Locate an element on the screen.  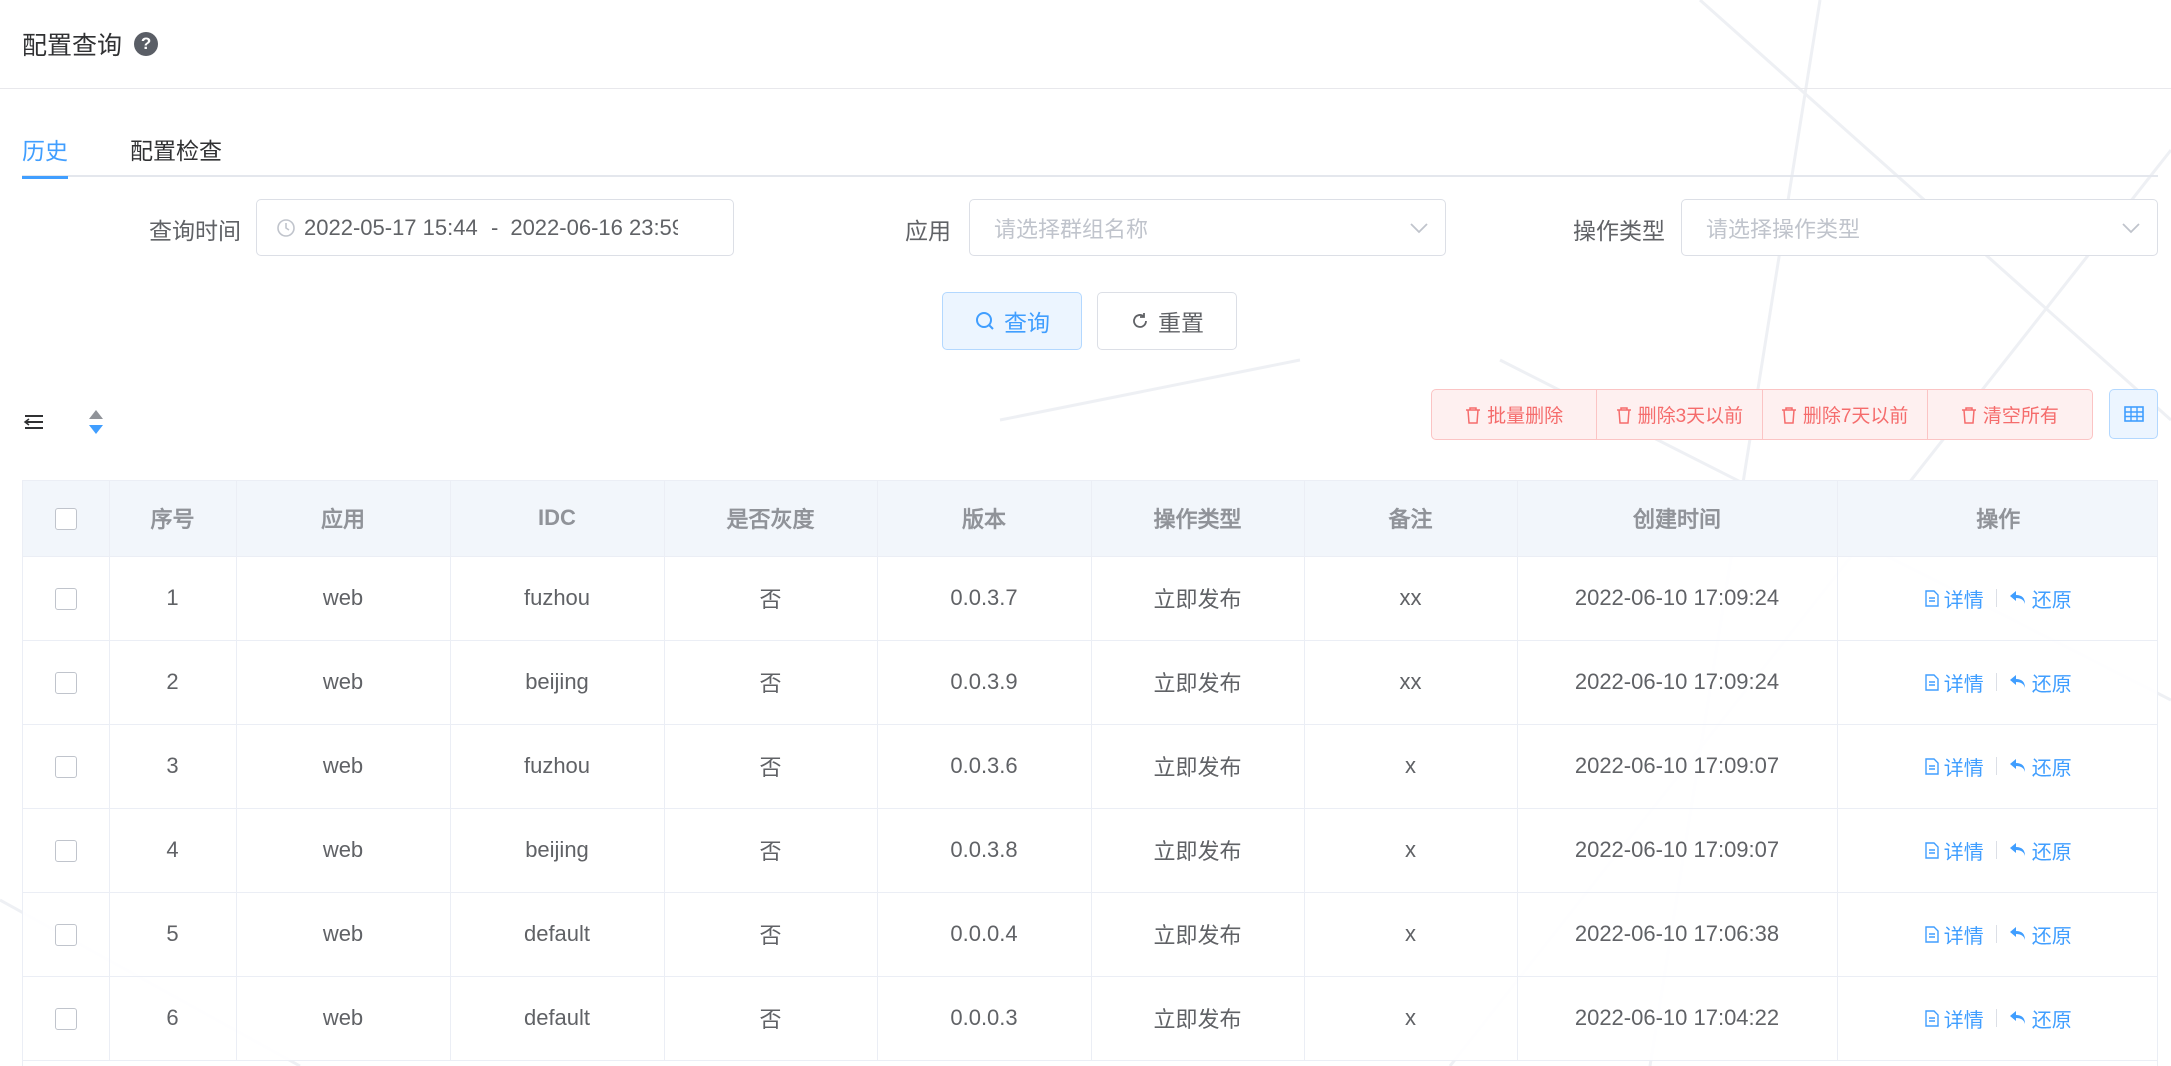
refresh-icon is located at coordinates (1140, 320).